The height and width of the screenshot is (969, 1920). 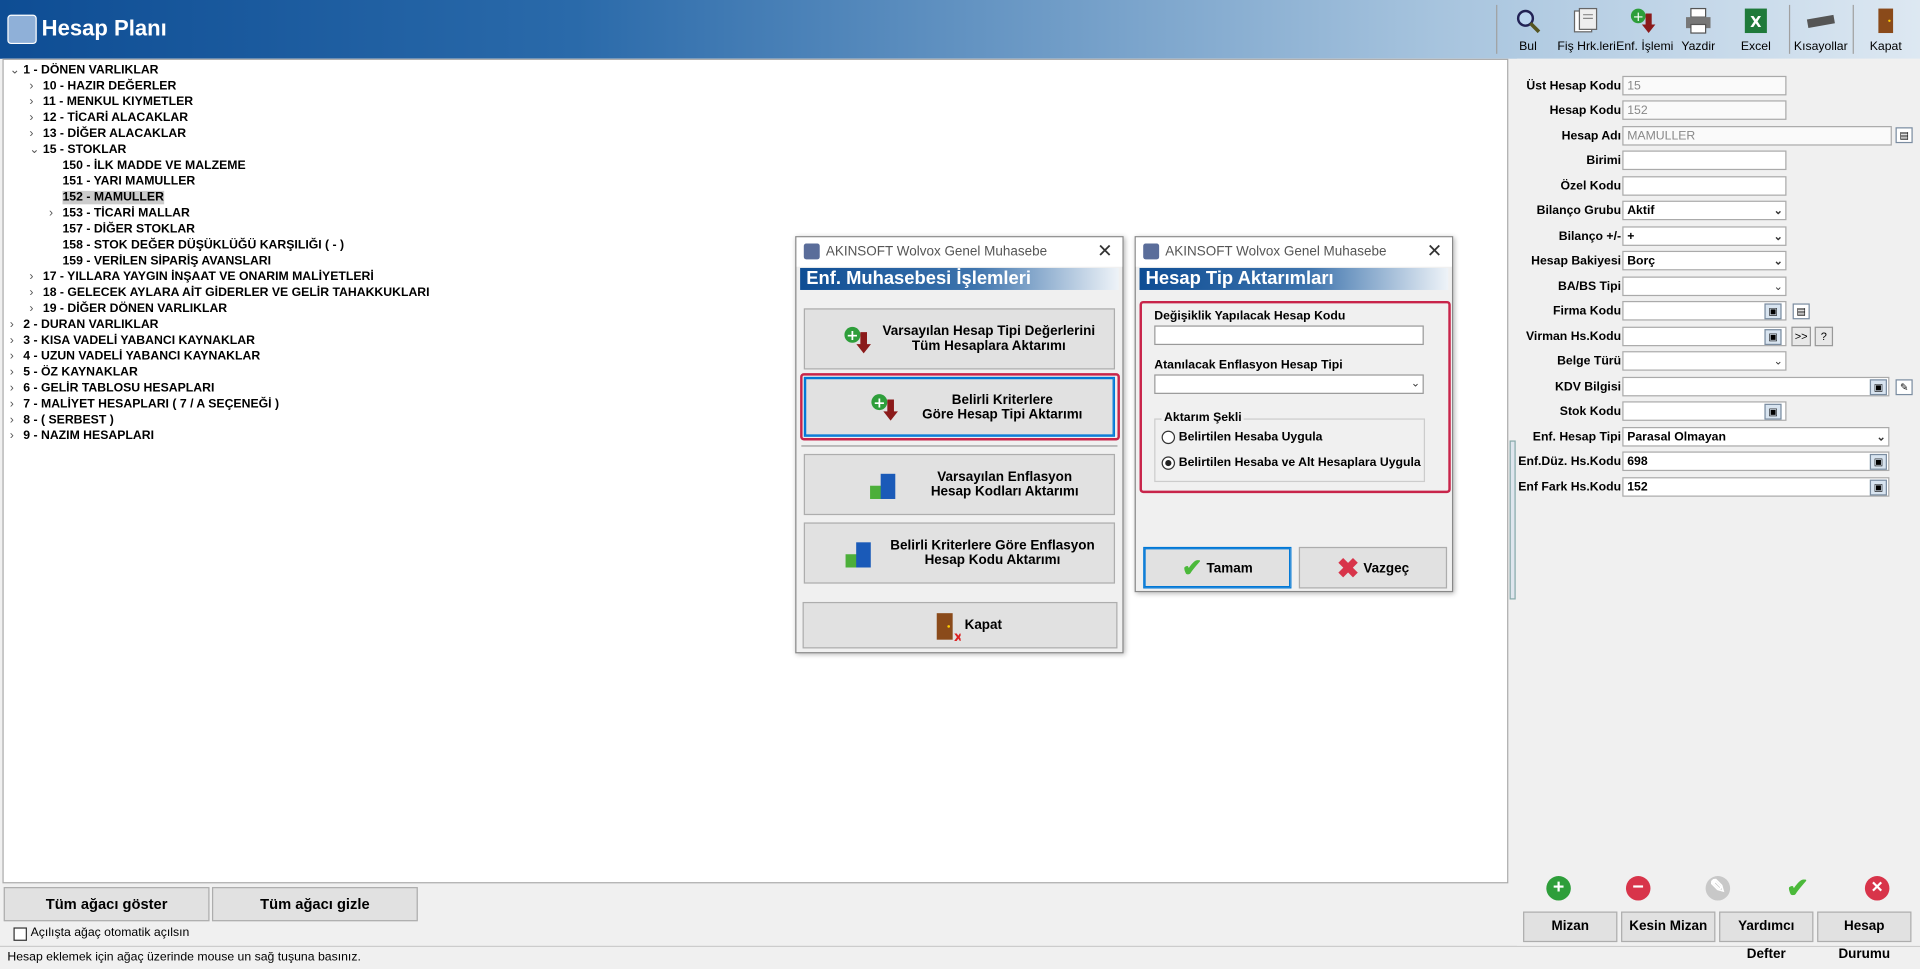 What do you see at coordinates (119, 214) in the screenshot?
I see `tree-node: › 153 - TİCARİ MALLAR` at bounding box center [119, 214].